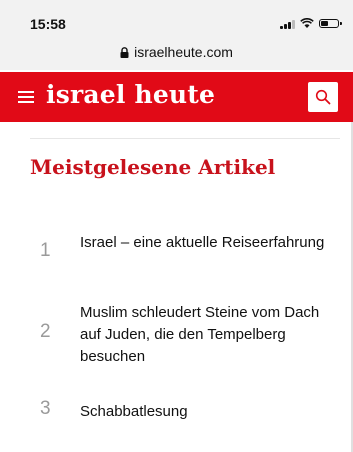 This screenshot has width=353, height=452. What do you see at coordinates (287, 24) in the screenshot?
I see `signal-icon` at bounding box center [287, 24].